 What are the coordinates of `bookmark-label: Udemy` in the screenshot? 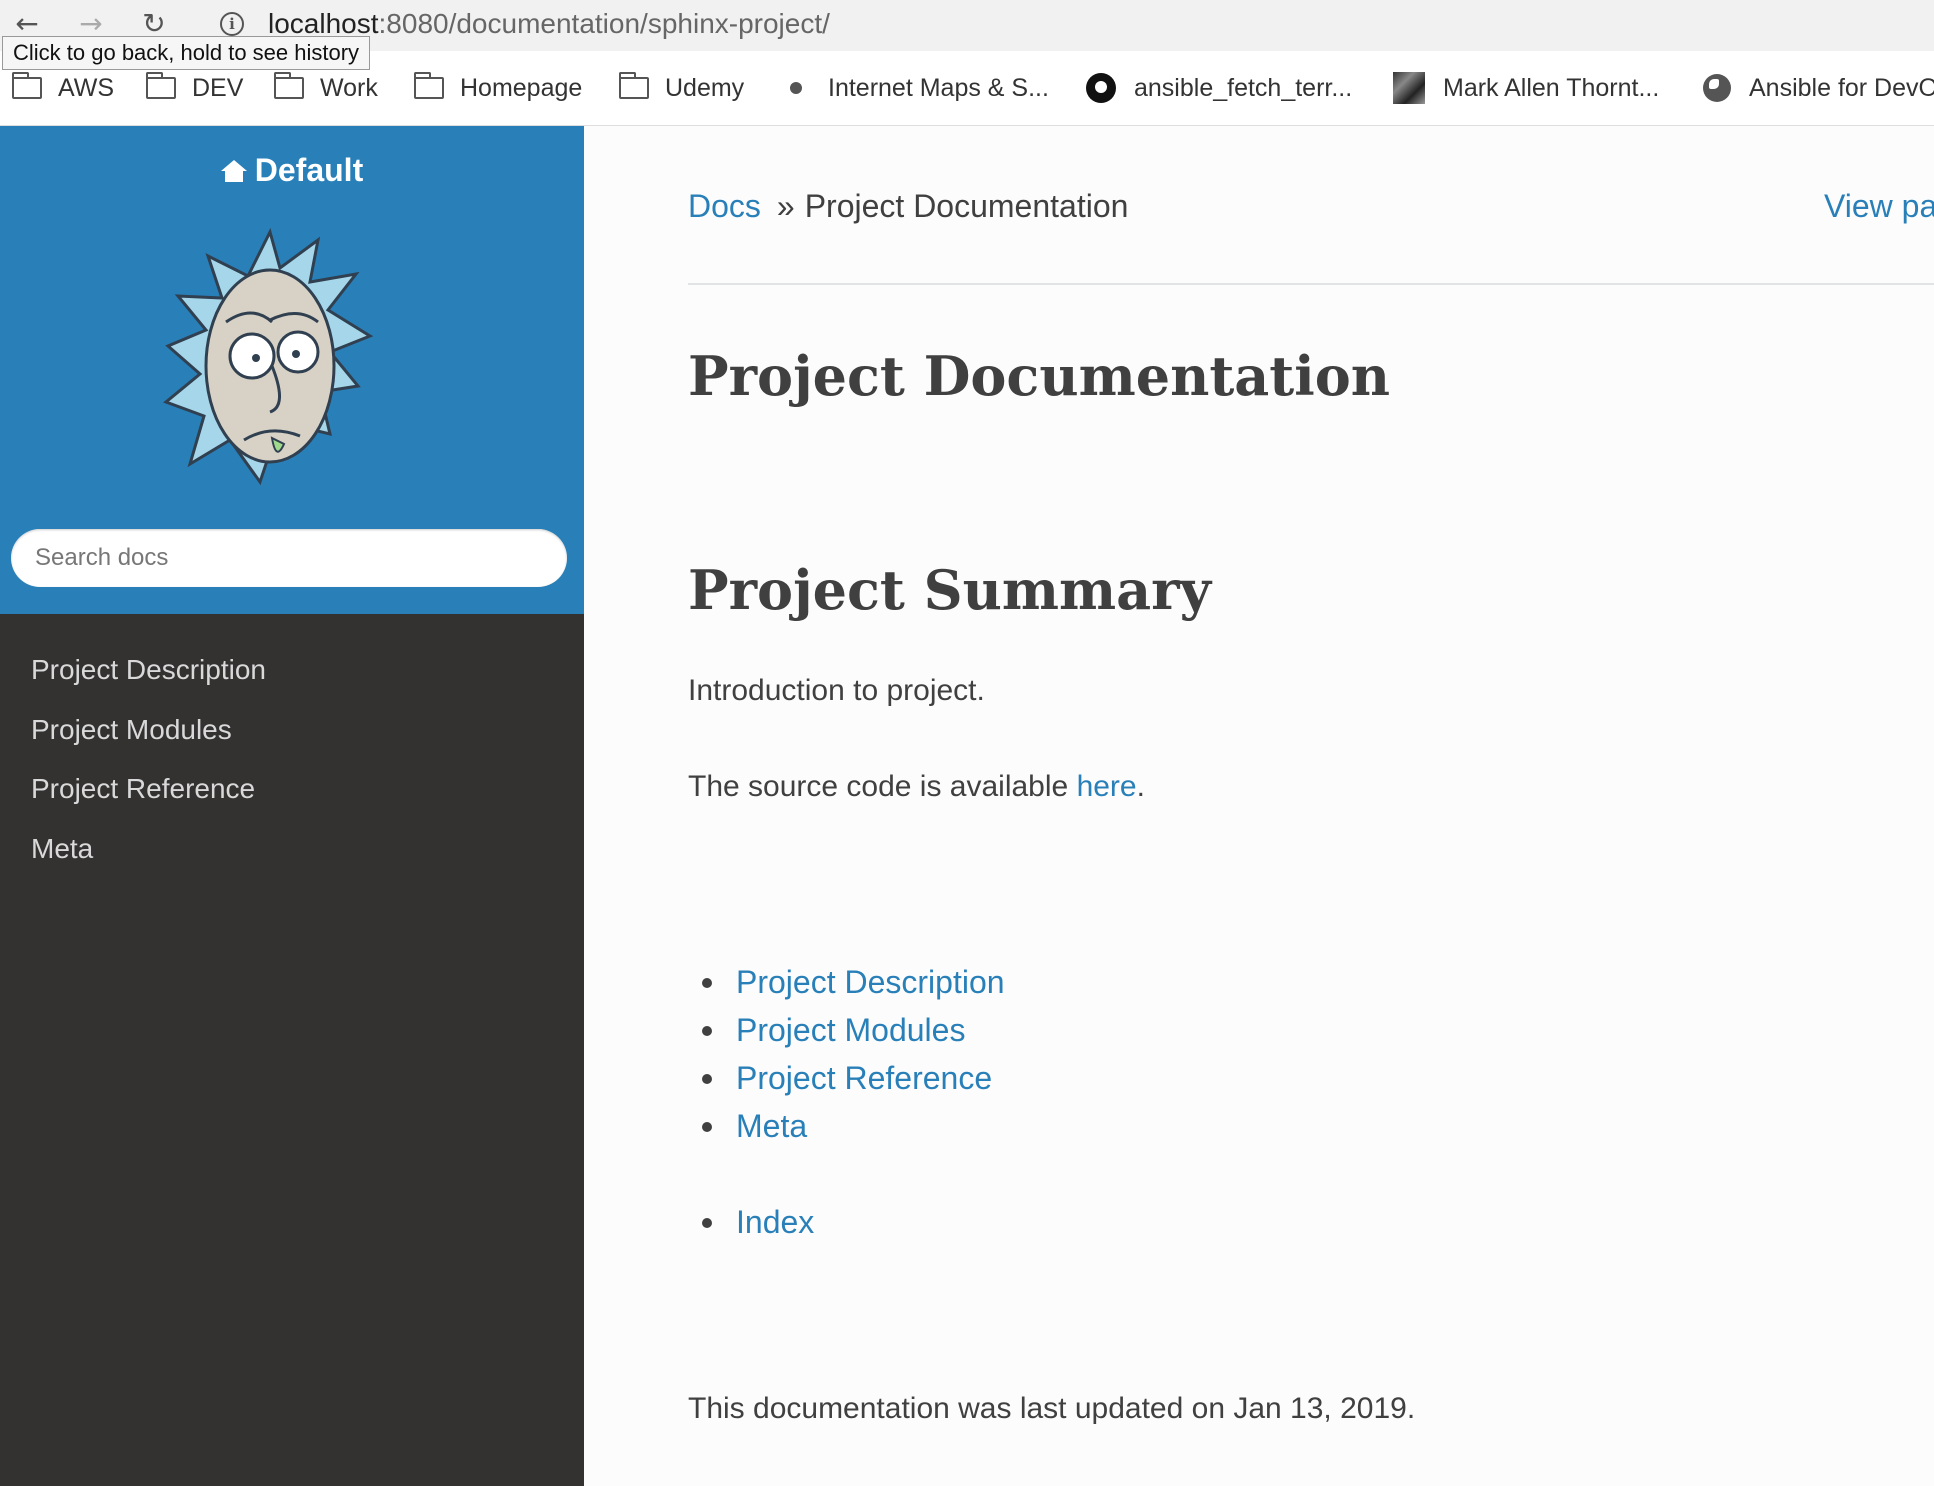 It's located at (705, 87).